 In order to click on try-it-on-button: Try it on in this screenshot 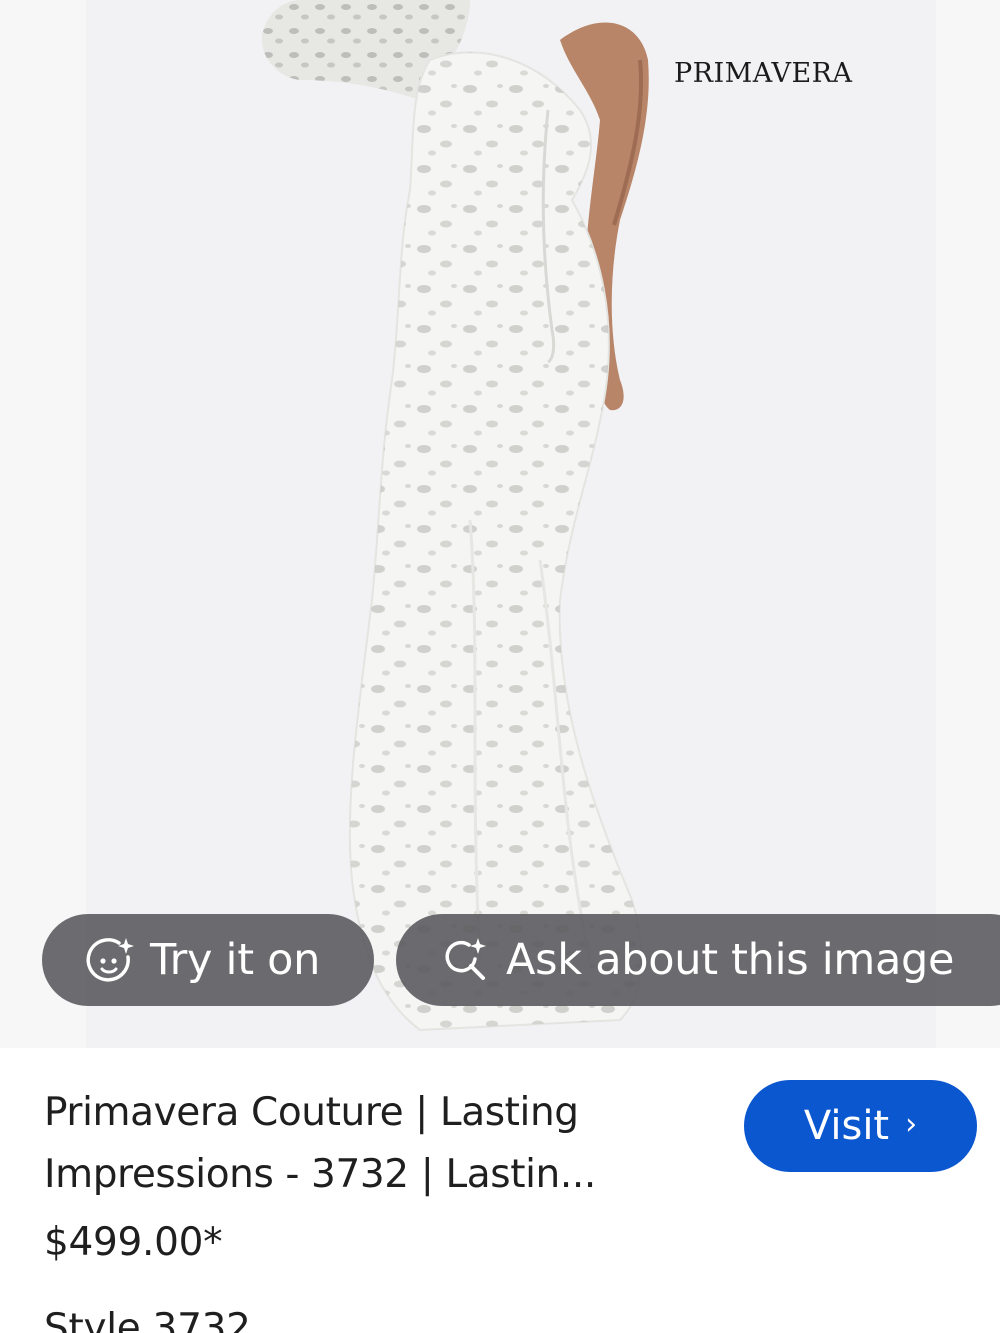, I will do `click(208, 960)`.